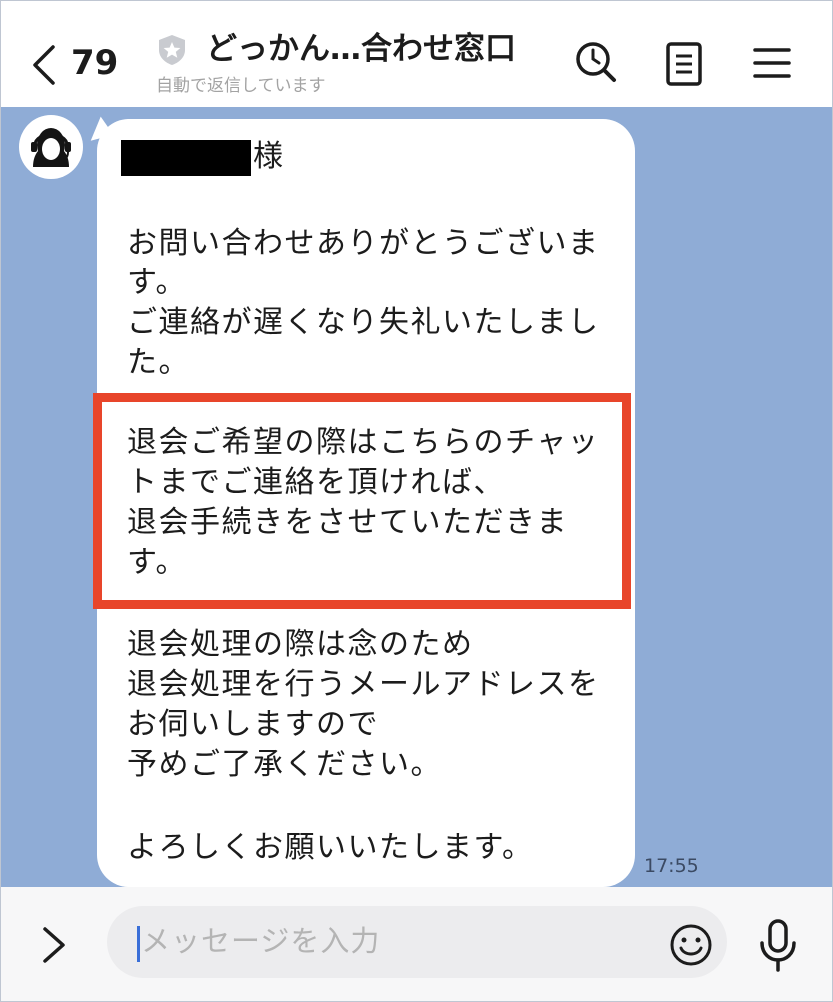 The width and height of the screenshot is (833, 1002). What do you see at coordinates (261, 941) in the screenshot?
I see `message-input-placeholder: メッセージを入力` at bounding box center [261, 941].